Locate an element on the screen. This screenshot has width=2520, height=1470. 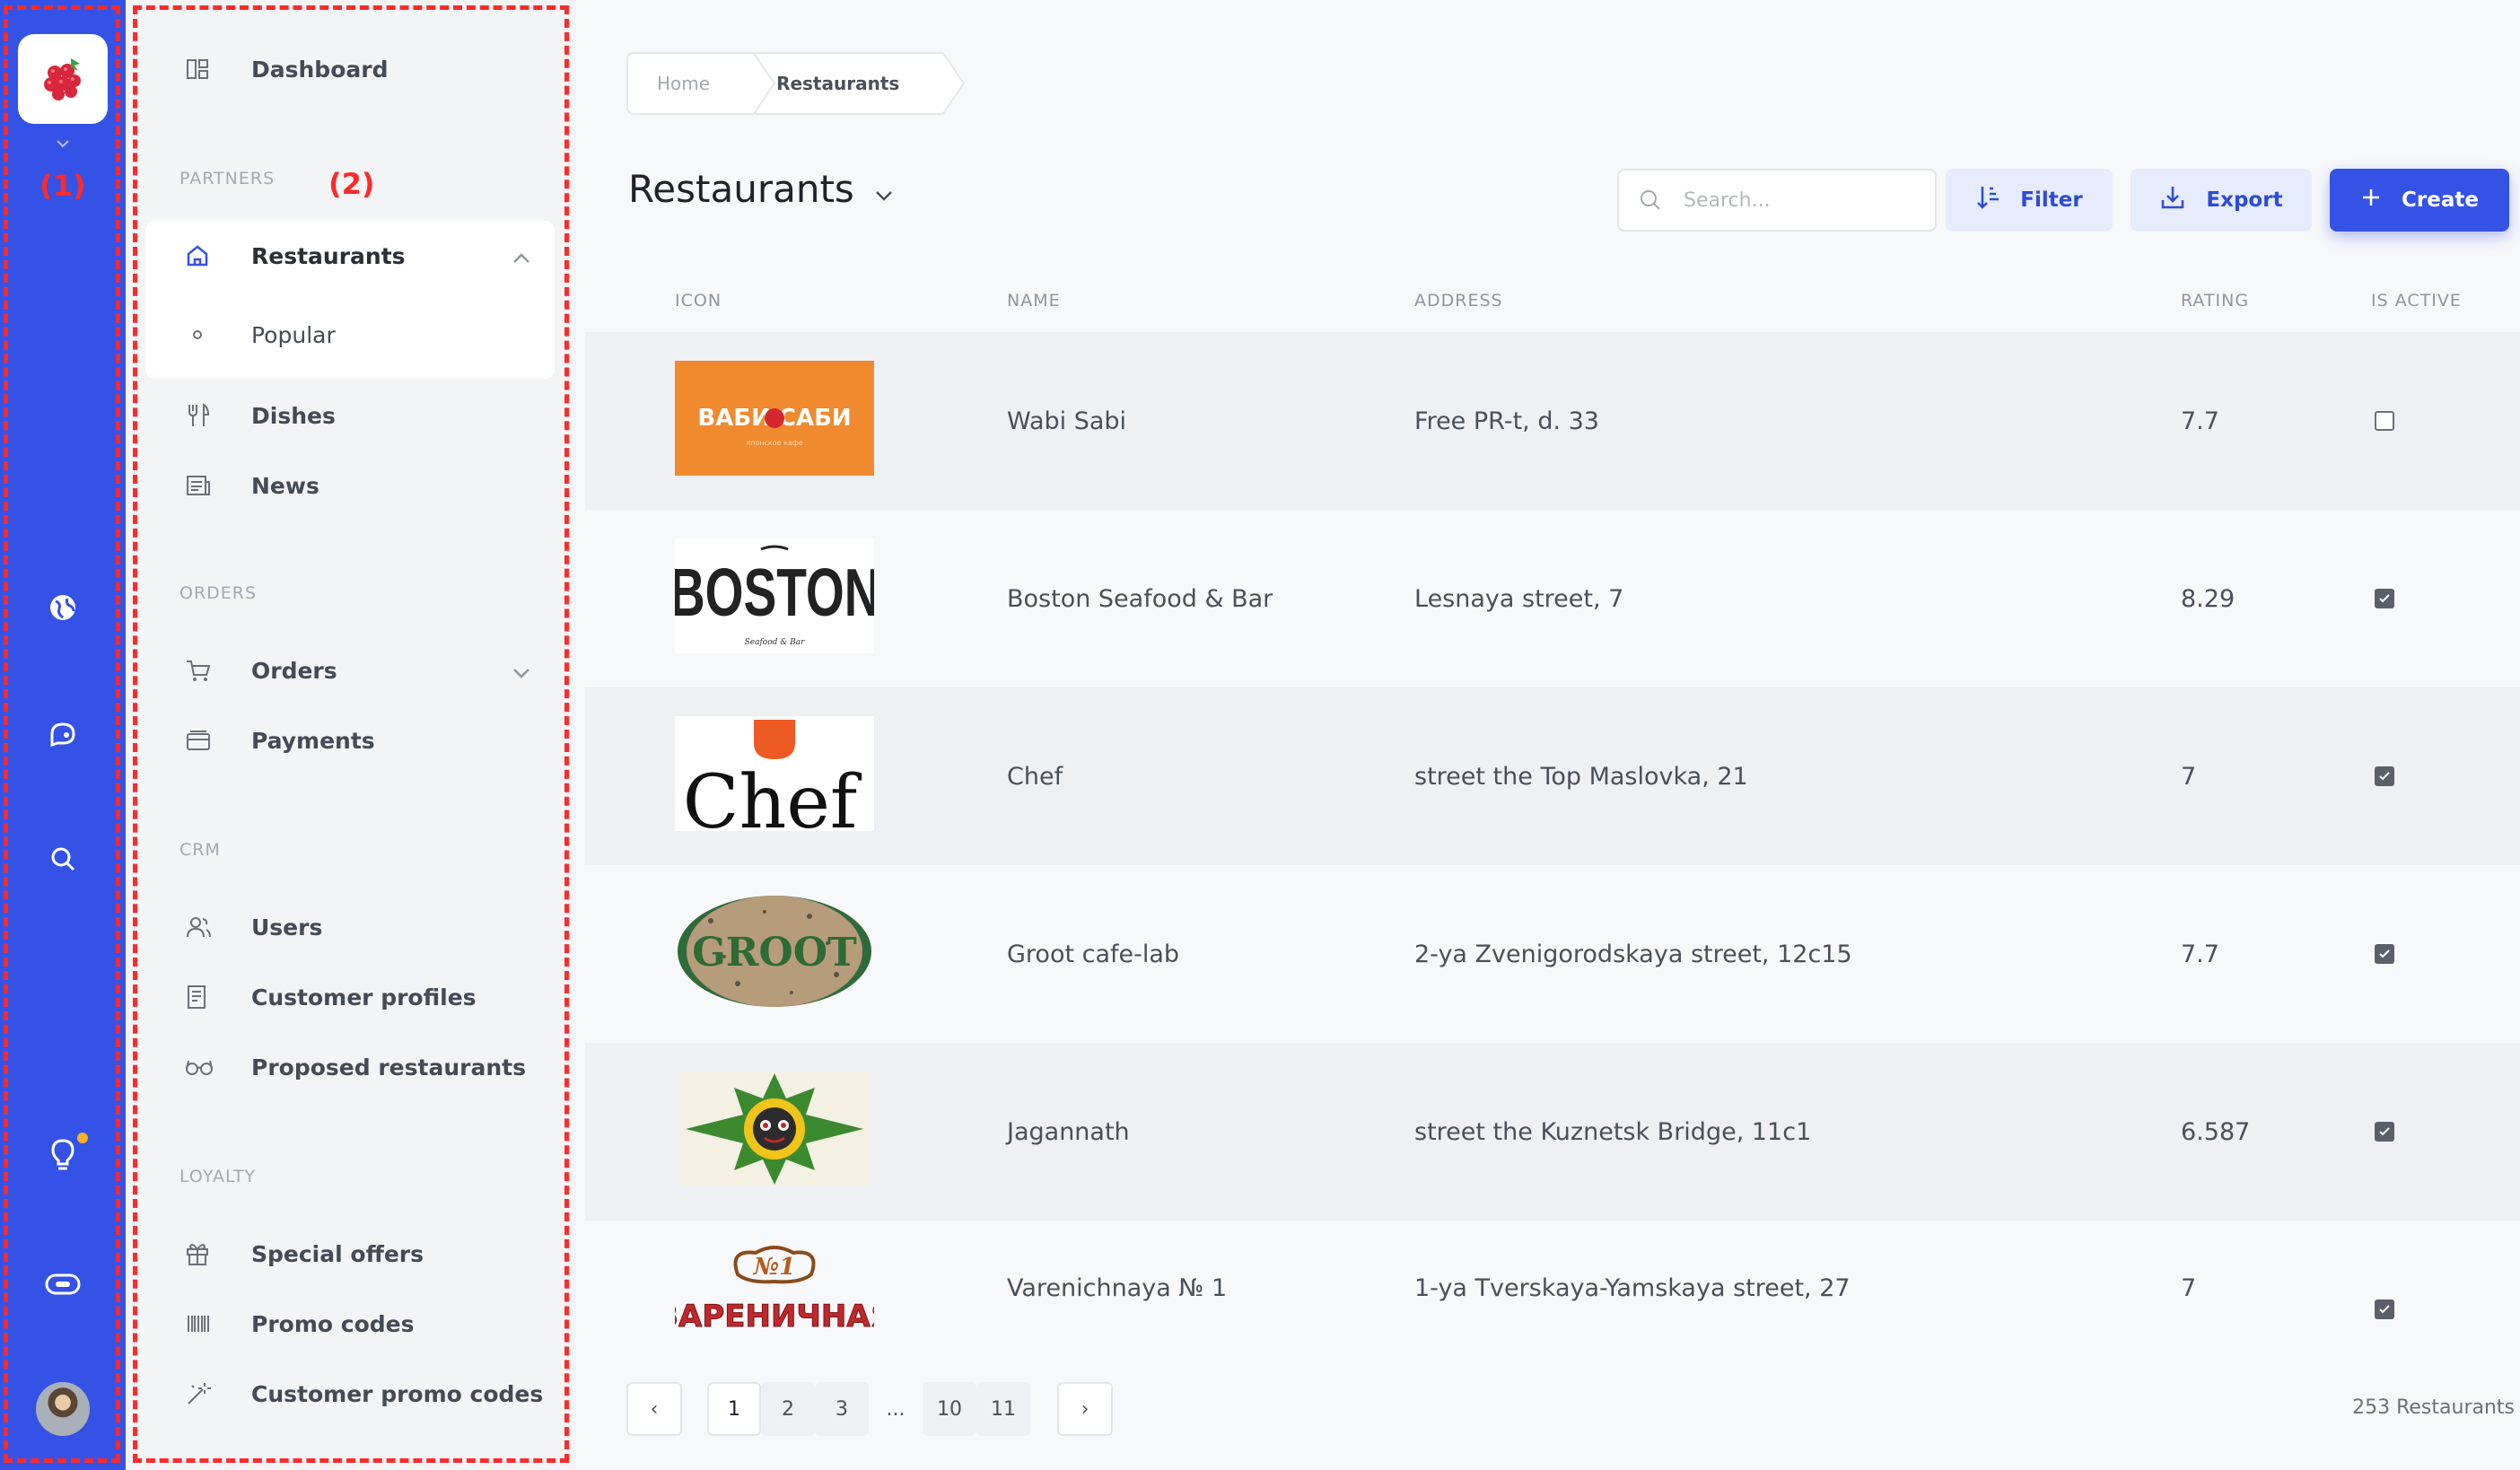
results-count: 253 Restaurants is located at coordinates (2433, 1407).